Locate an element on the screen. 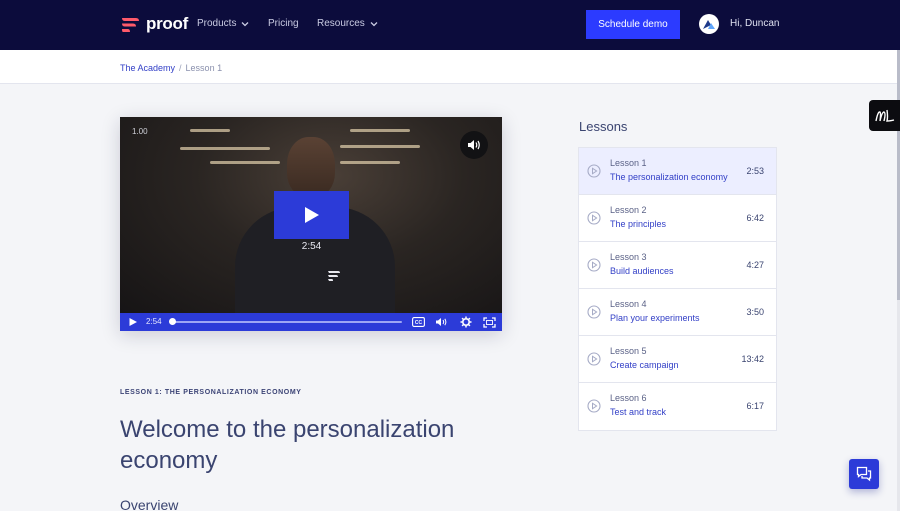 Image resolution: width=900 pixels, height=511 pixels. lesson-name: The personalization economy is located at coordinates (669, 177).